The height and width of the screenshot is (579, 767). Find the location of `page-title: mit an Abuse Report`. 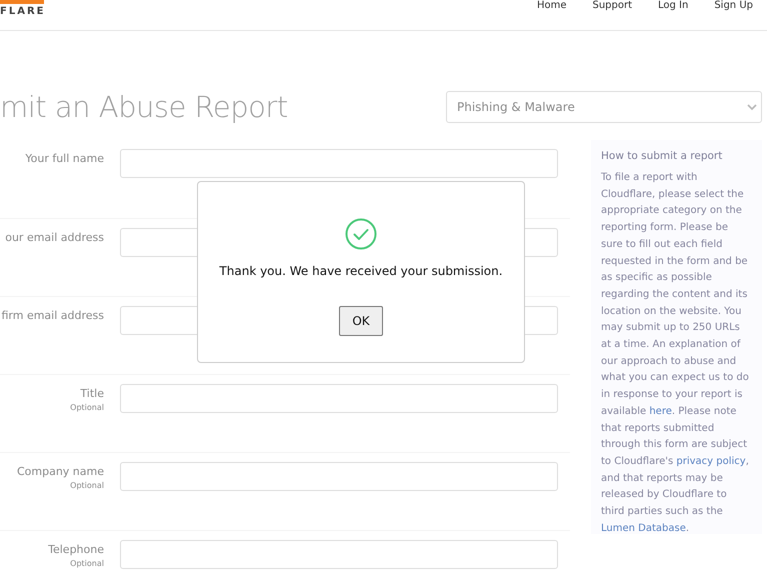

page-title: mit an Abuse Report is located at coordinates (144, 107).